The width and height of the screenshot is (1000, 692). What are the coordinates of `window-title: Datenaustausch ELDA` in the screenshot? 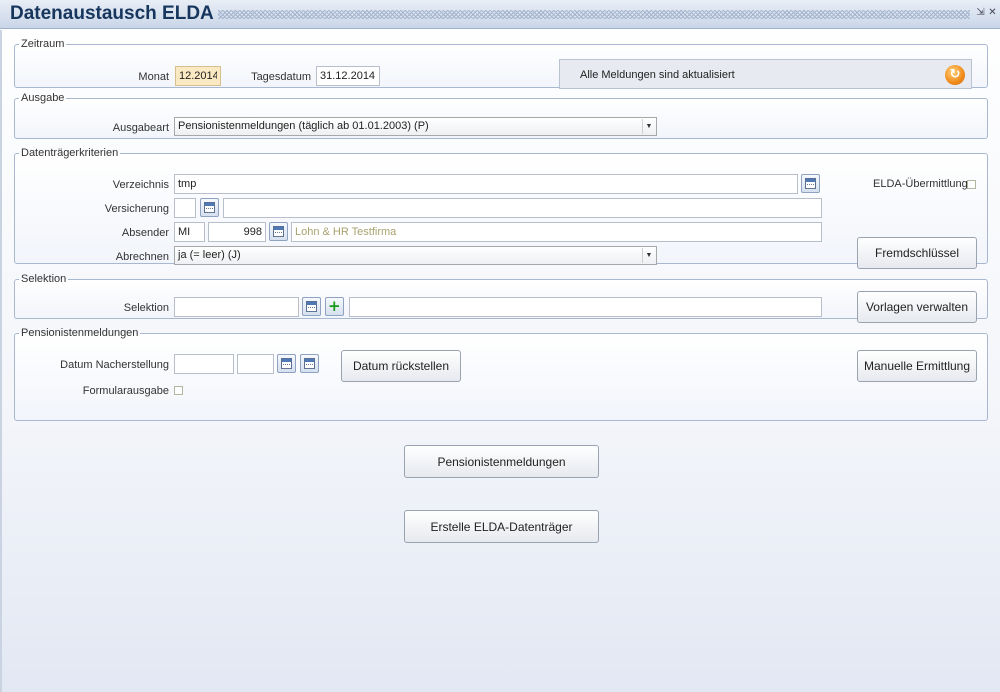 It's located at (112, 13).